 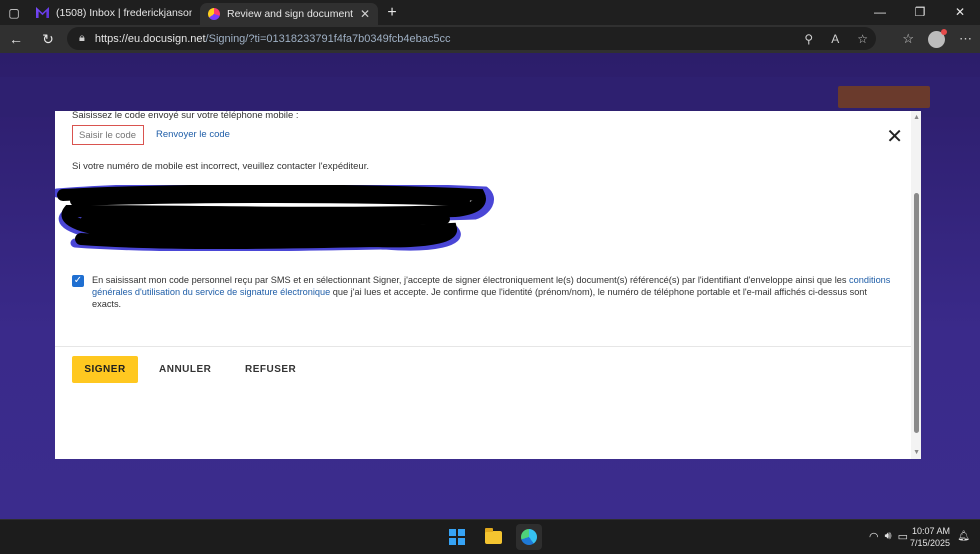 I want to click on tab-title: Review and sign document(s) | Do, so click(x=290, y=14).